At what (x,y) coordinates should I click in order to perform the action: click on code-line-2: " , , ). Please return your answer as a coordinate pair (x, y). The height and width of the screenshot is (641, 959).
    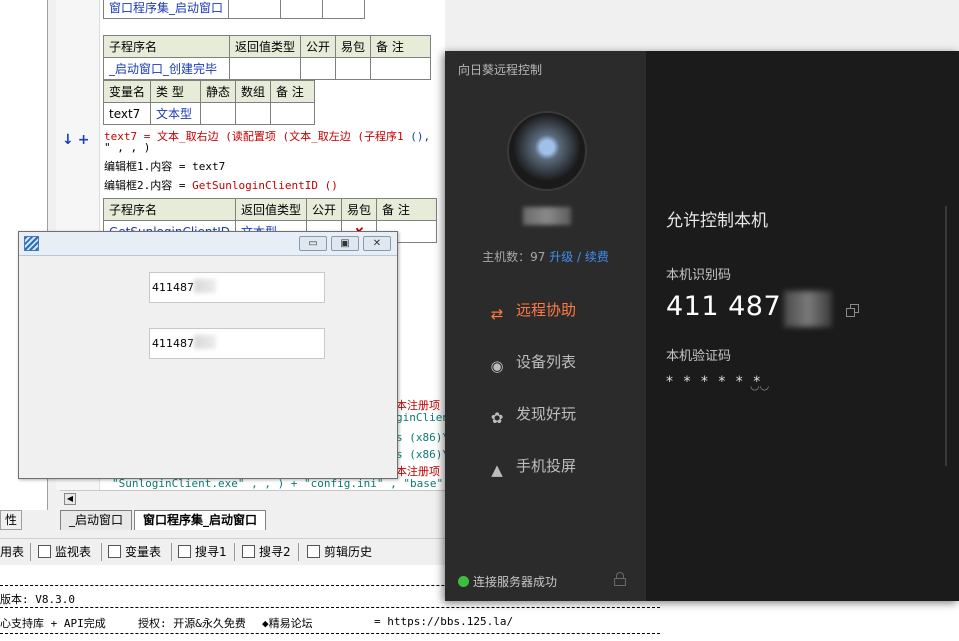
    Looking at the image, I should click on (127, 147).